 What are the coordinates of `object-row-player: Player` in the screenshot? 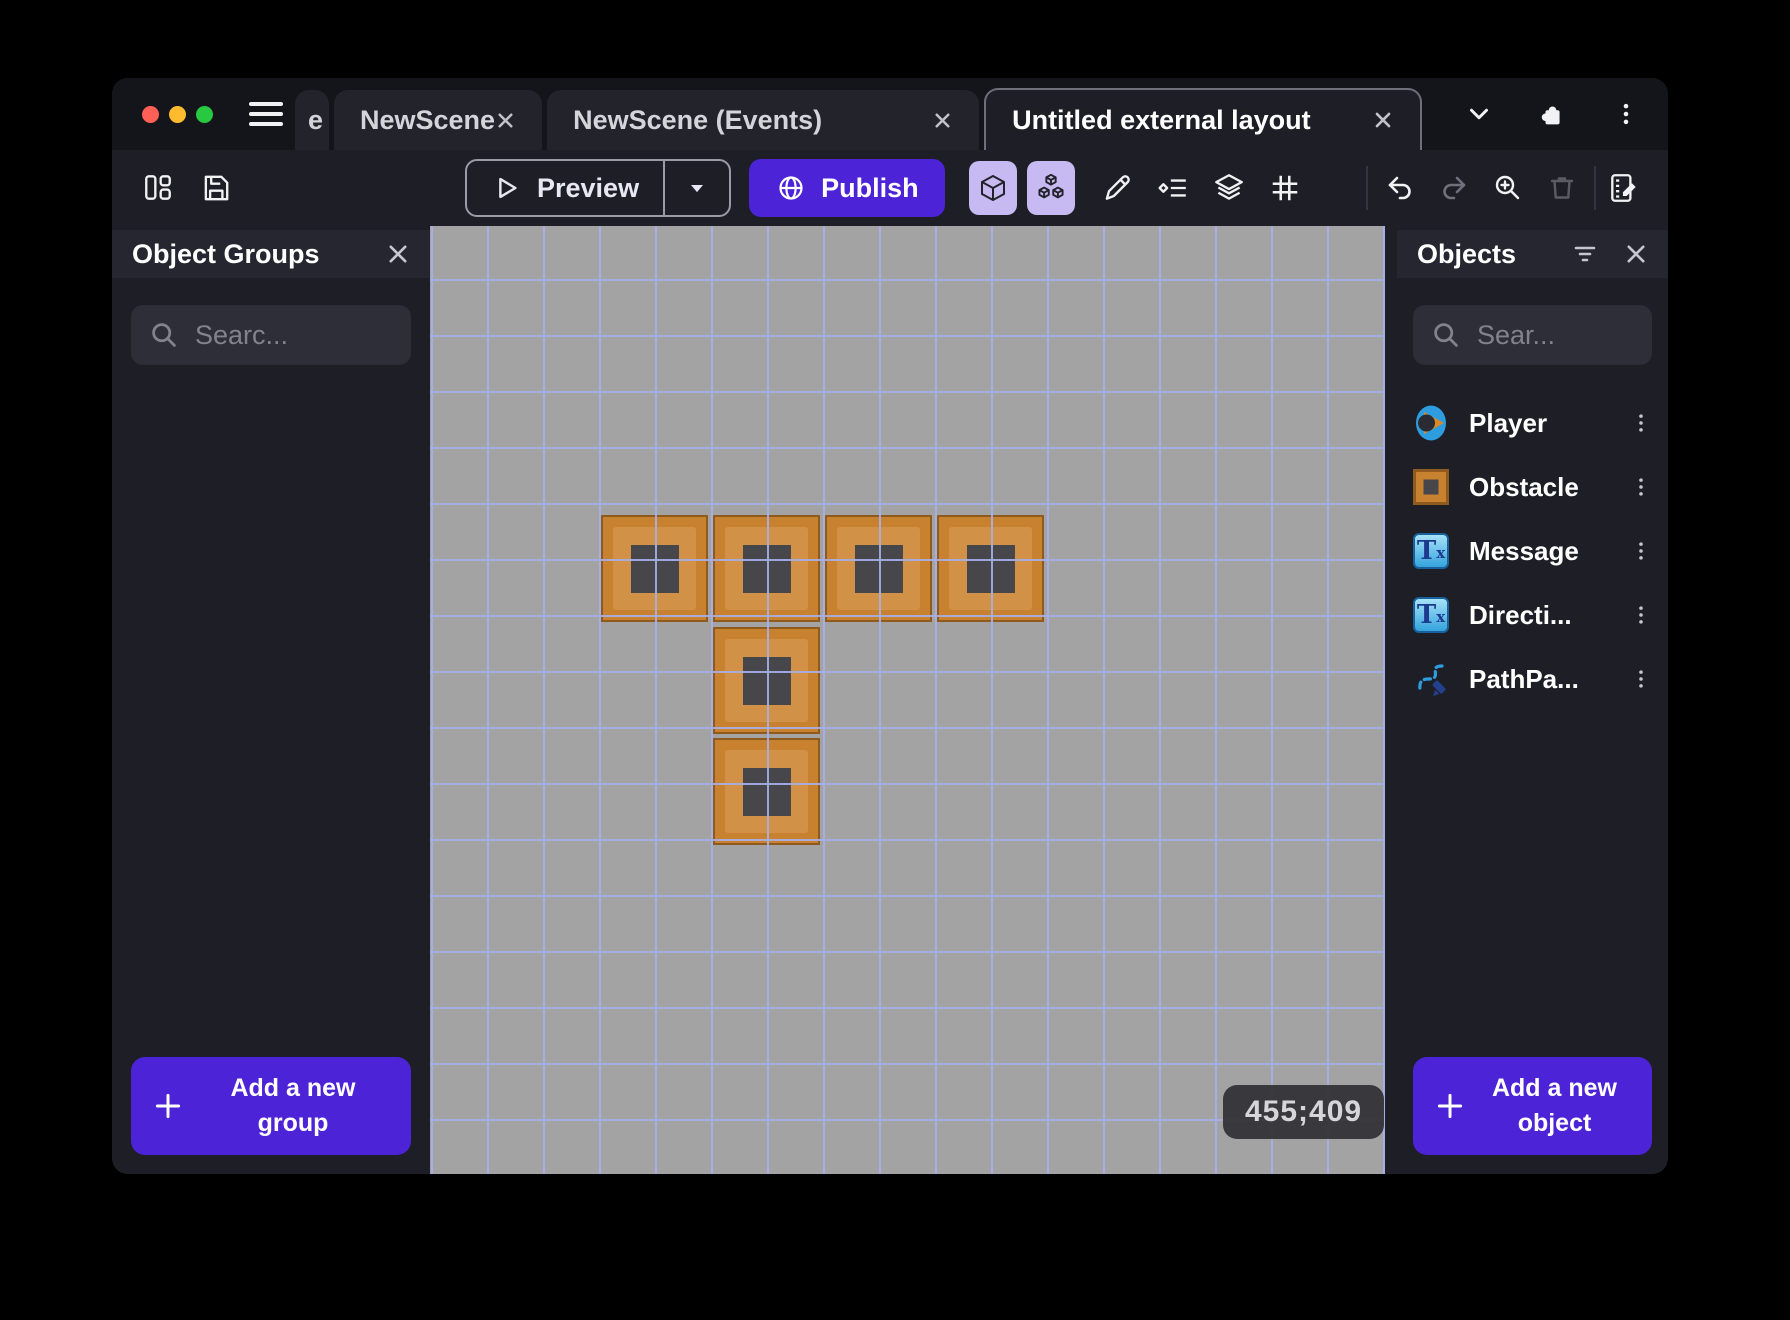 It's located at (1532, 423).